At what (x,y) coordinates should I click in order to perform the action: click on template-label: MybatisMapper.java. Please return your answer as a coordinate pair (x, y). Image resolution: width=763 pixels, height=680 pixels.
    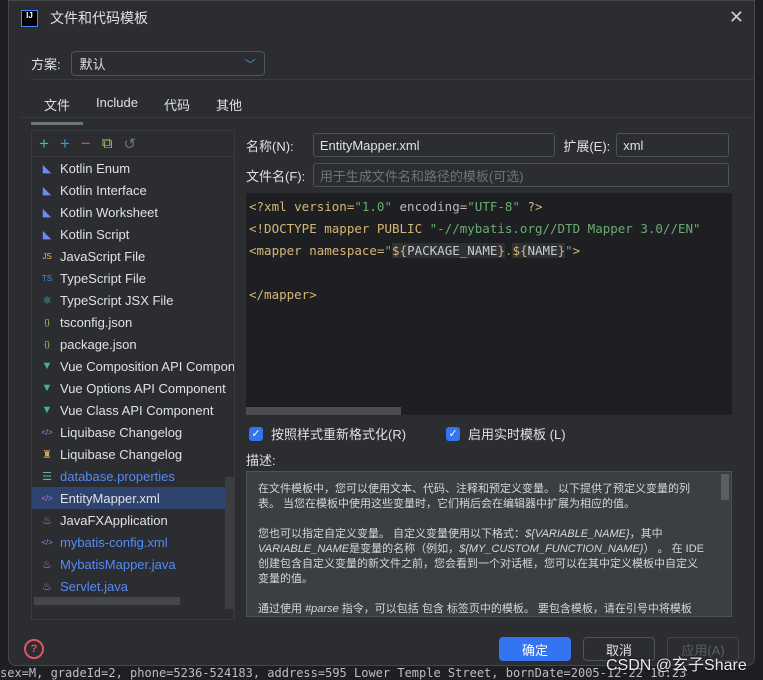
    Looking at the image, I should click on (118, 564).